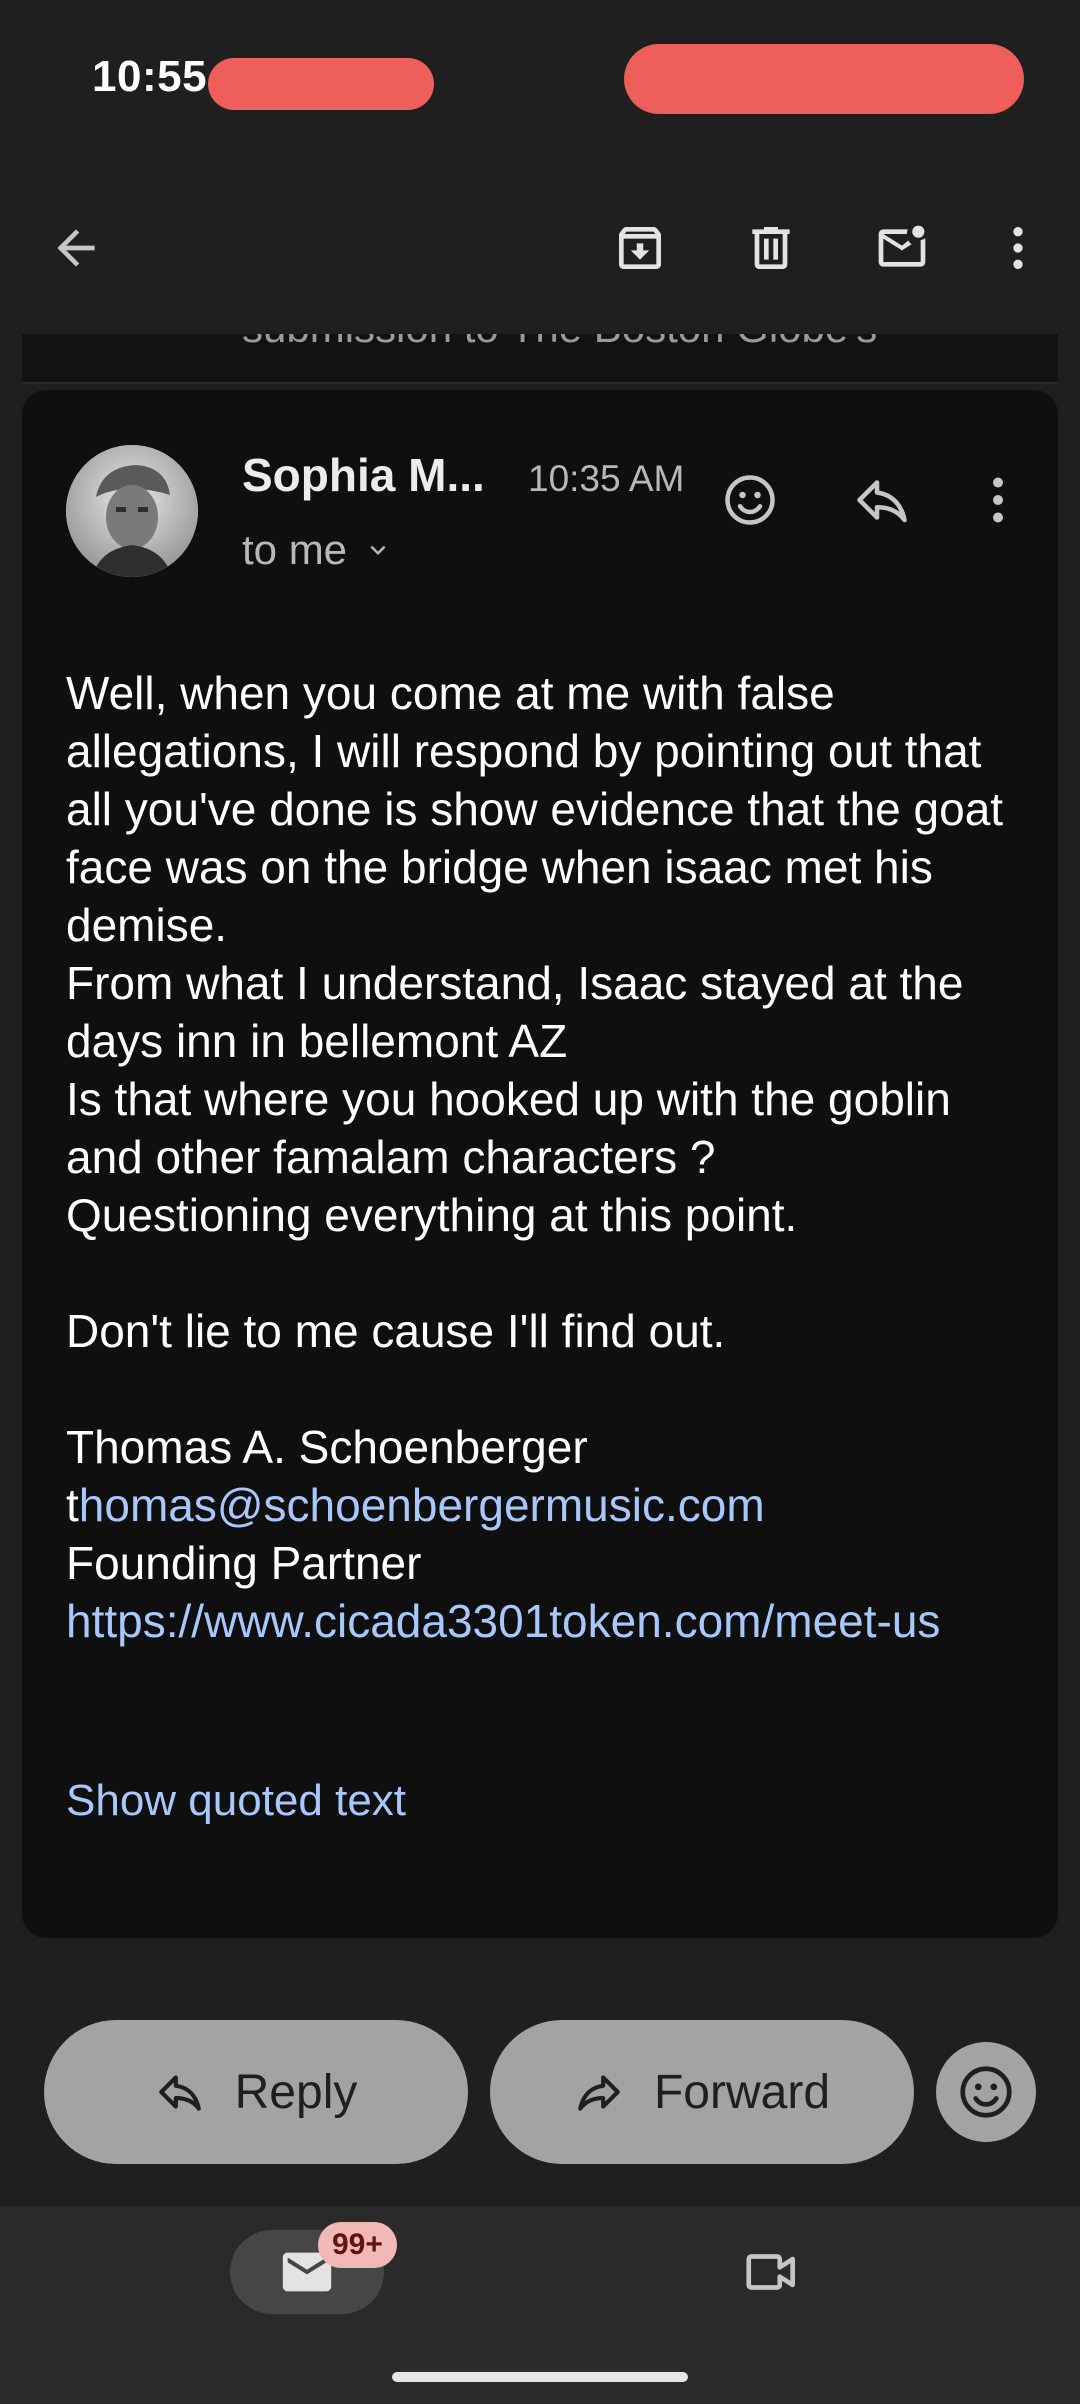 Image resolution: width=1080 pixels, height=2404 pixels. I want to click on reply-button: Reply, so click(256, 2092).